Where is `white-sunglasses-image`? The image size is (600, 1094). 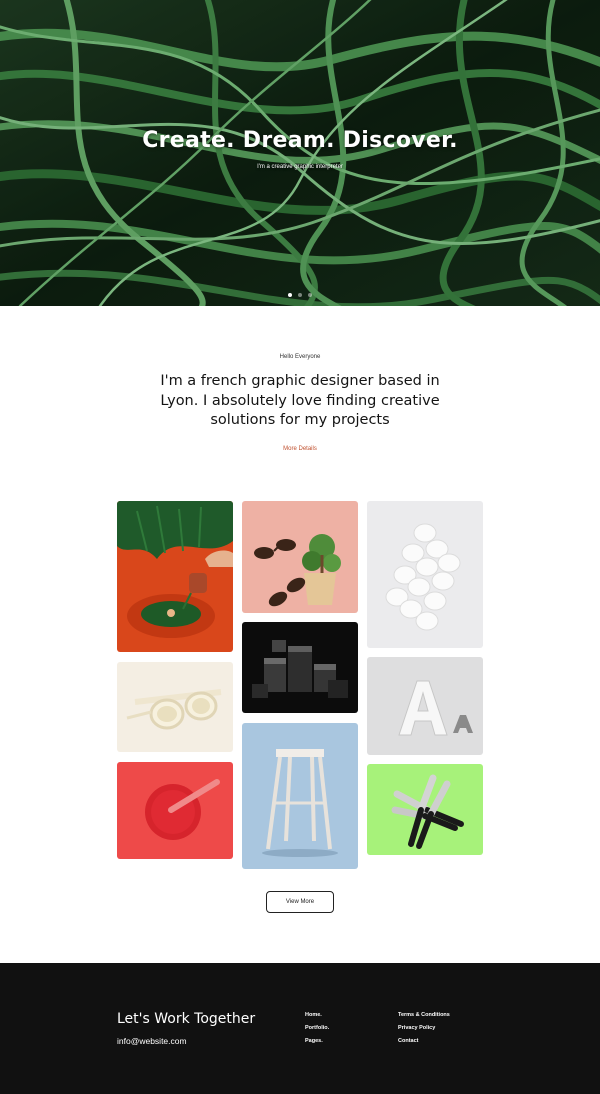
white-sunglasses-image is located at coordinates (175, 707).